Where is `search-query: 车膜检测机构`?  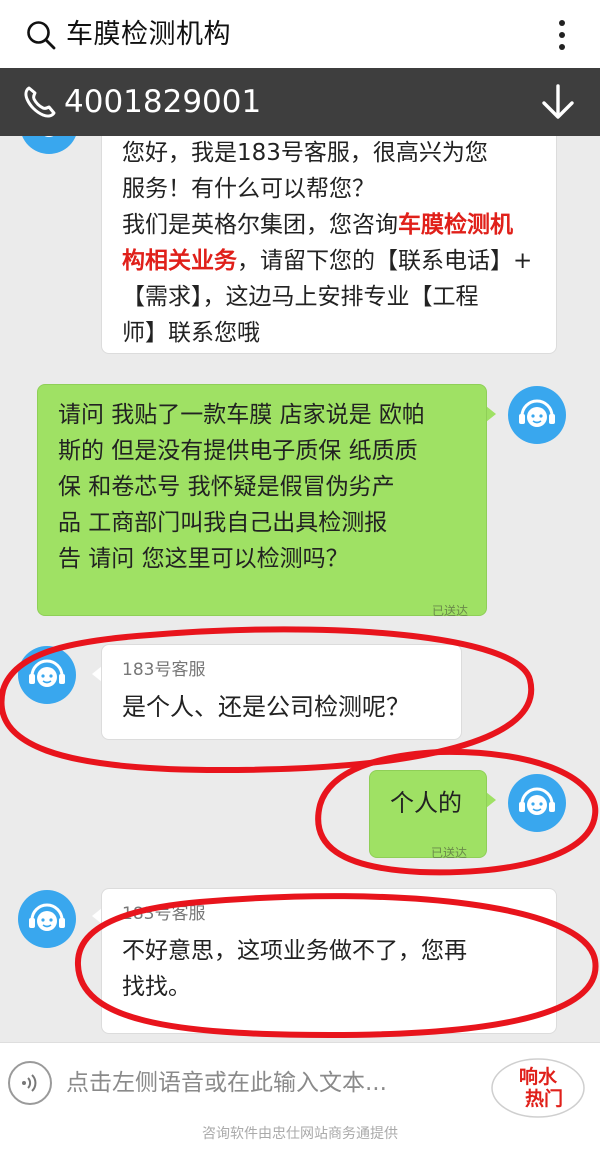 search-query: 车膜检测机构 is located at coordinates (148, 35).